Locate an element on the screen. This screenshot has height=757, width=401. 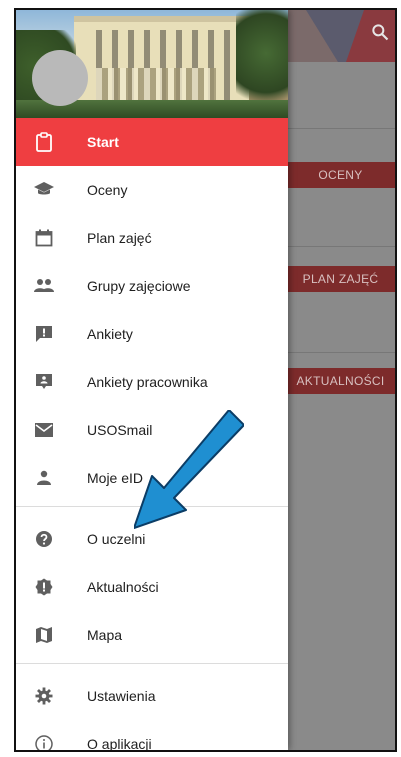
feedback-icon is located at coordinates (44, 334).